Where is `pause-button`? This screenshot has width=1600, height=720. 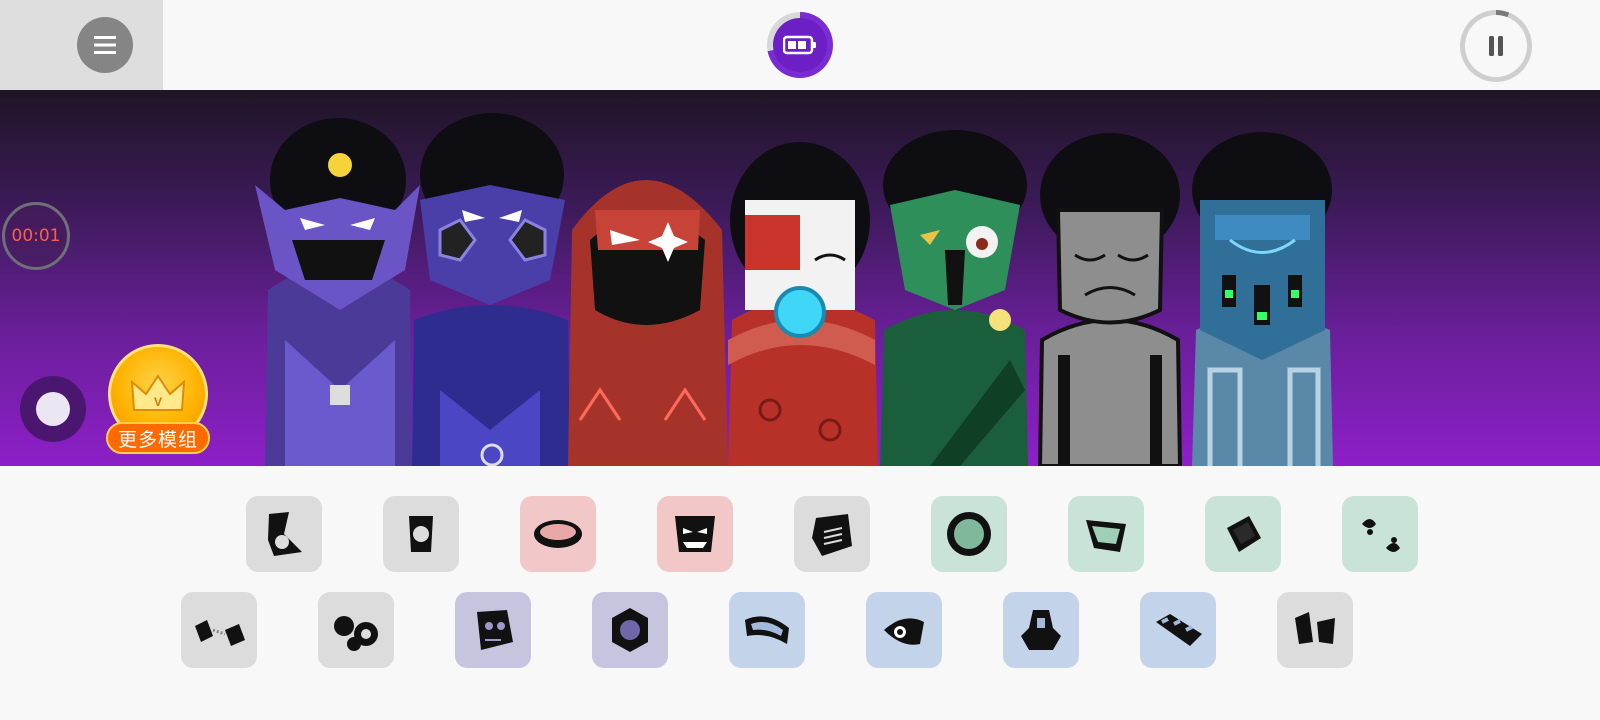
pause-button is located at coordinates (1496, 46).